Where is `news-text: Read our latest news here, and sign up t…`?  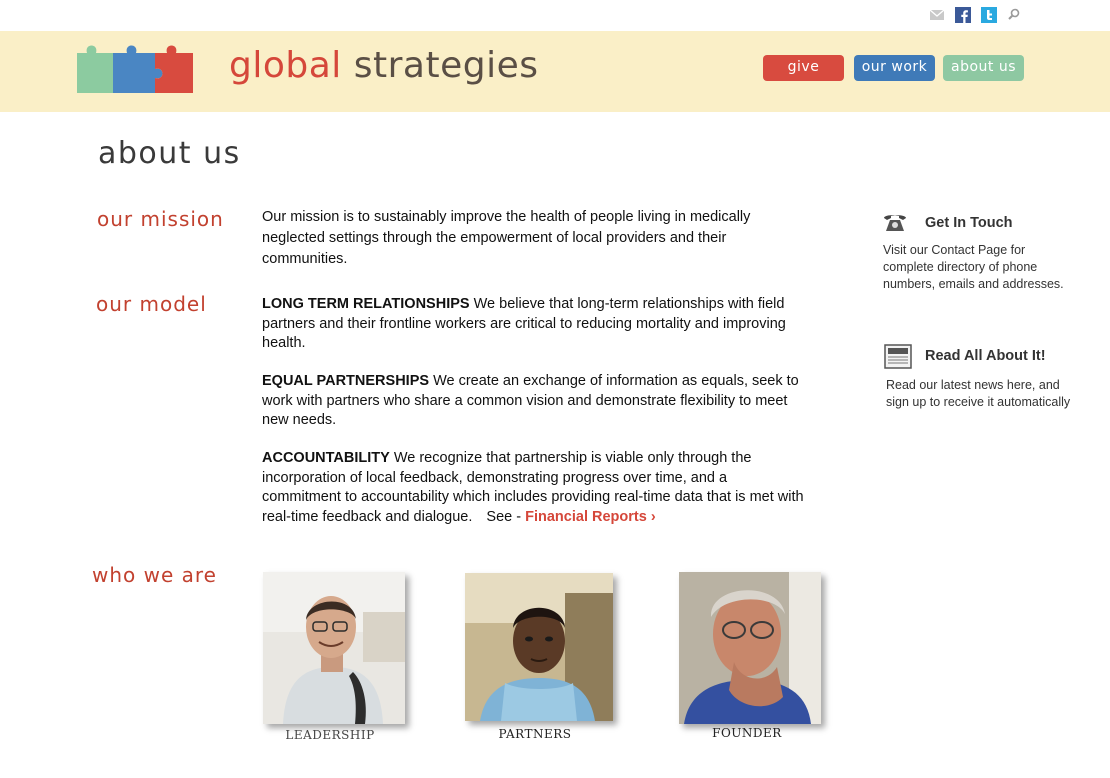 news-text: Read our latest news here, and sign up t… is located at coordinates (978, 393).